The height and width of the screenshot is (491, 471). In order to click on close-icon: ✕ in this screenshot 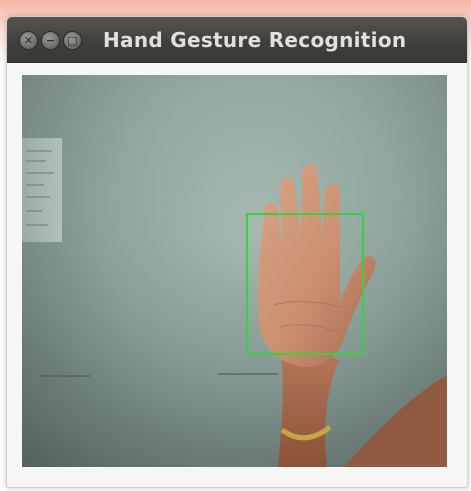, I will do `click(28, 40)`.